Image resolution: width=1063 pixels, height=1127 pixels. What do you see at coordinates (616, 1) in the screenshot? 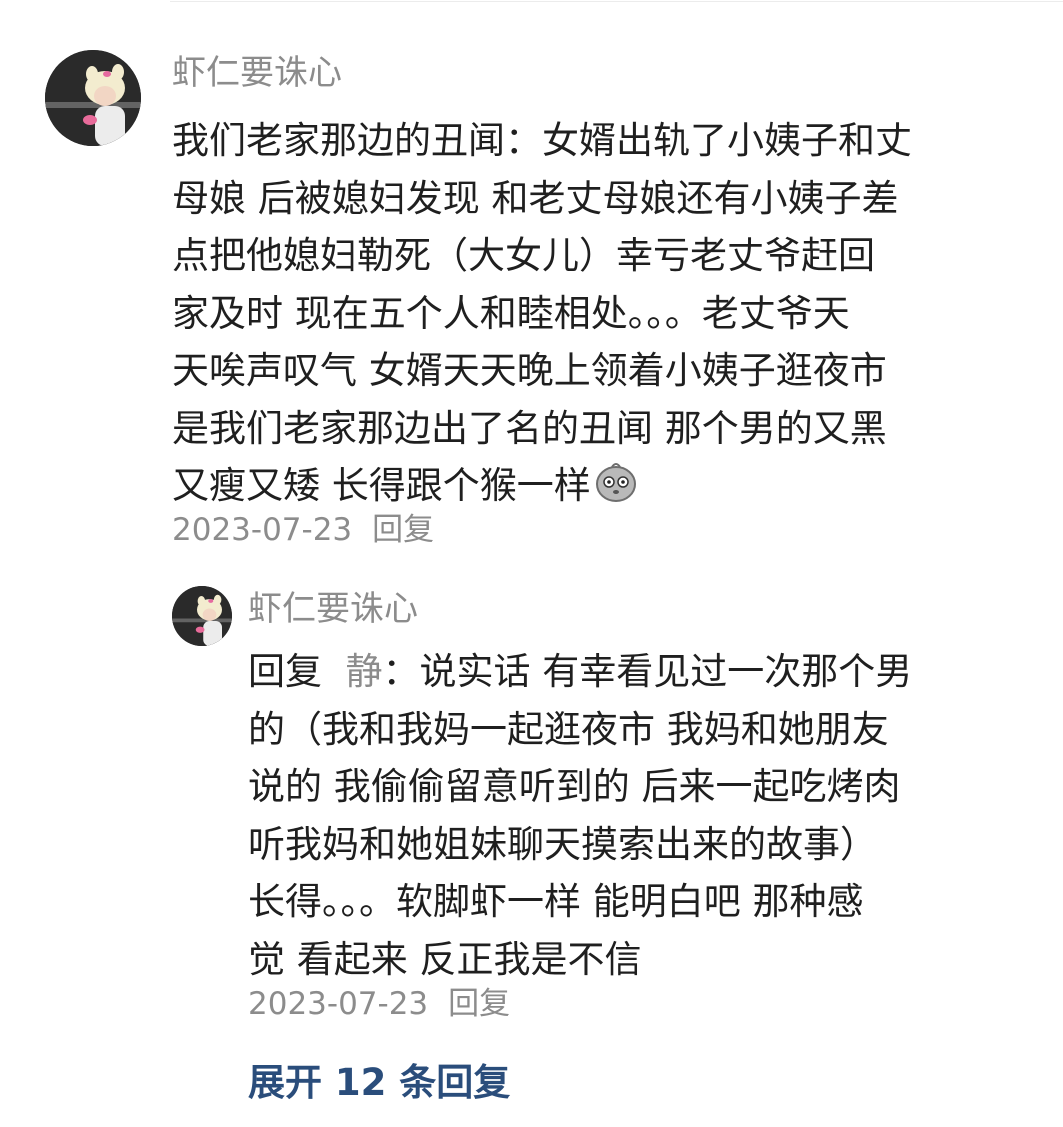
I see `top-divider` at bounding box center [616, 1].